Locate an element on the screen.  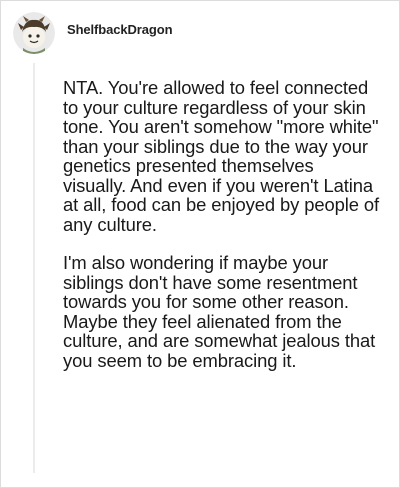
username: ShelfbackDragon is located at coordinates (120, 29).